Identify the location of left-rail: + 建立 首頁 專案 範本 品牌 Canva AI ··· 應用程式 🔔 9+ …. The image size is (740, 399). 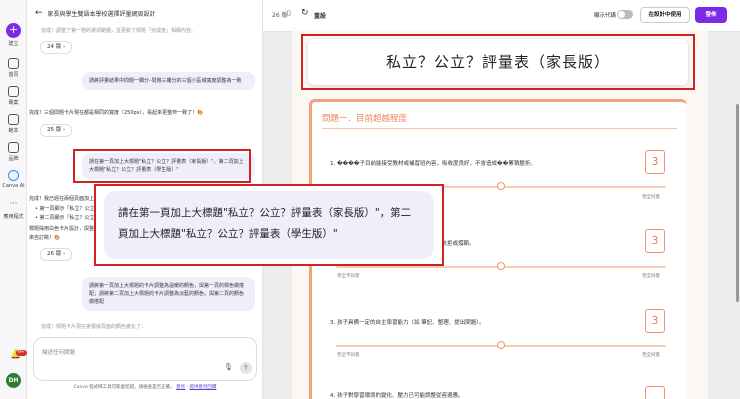
(13, 199).